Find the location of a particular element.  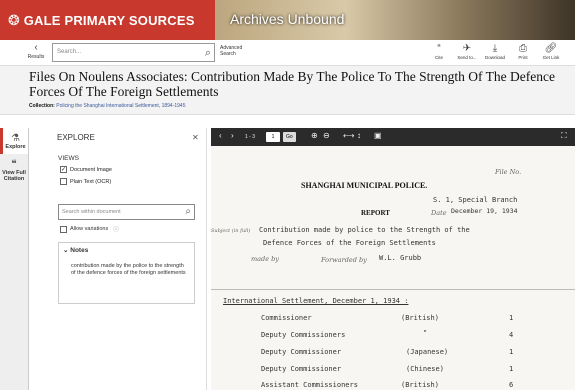

page-number-input: 1 is located at coordinates (273, 137).